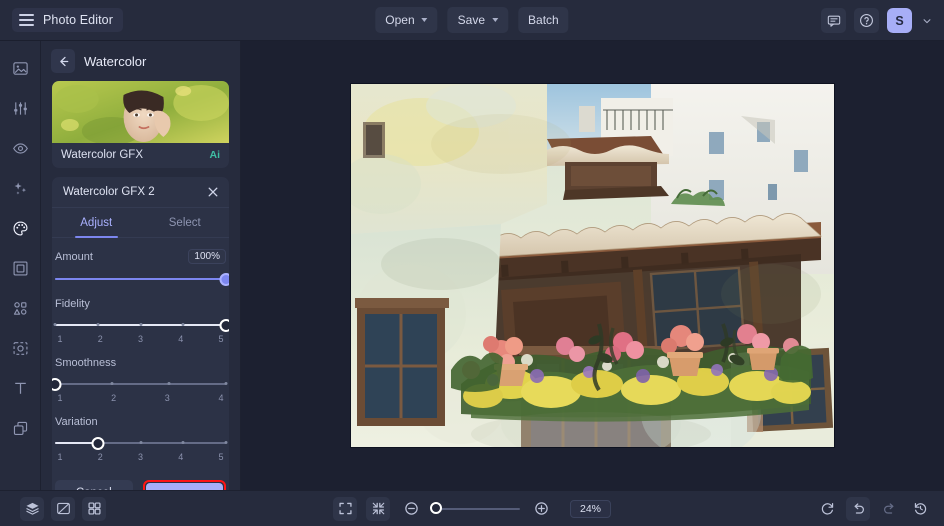 This screenshot has height=526, width=944. I want to click on batch-button: Batch, so click(543, 20).